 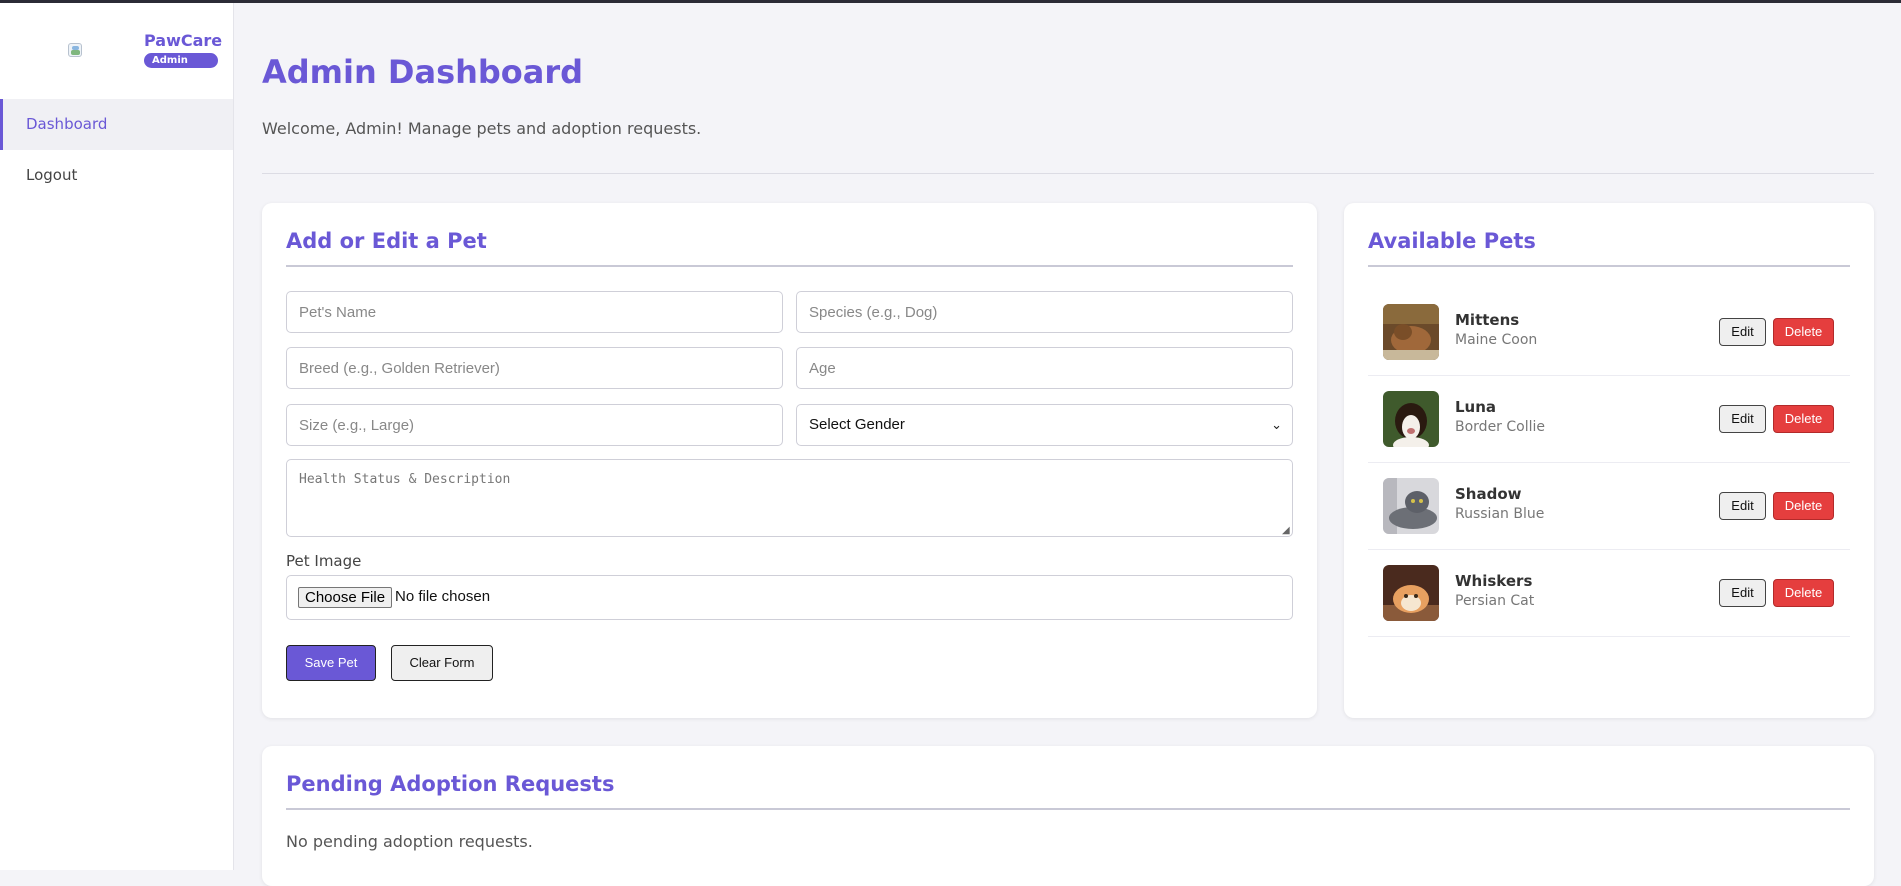 What do you see at coordinates (442, 663) in the screenshot?
I see `clear-form-button: Clear Form` at bounding box center [442, 663].